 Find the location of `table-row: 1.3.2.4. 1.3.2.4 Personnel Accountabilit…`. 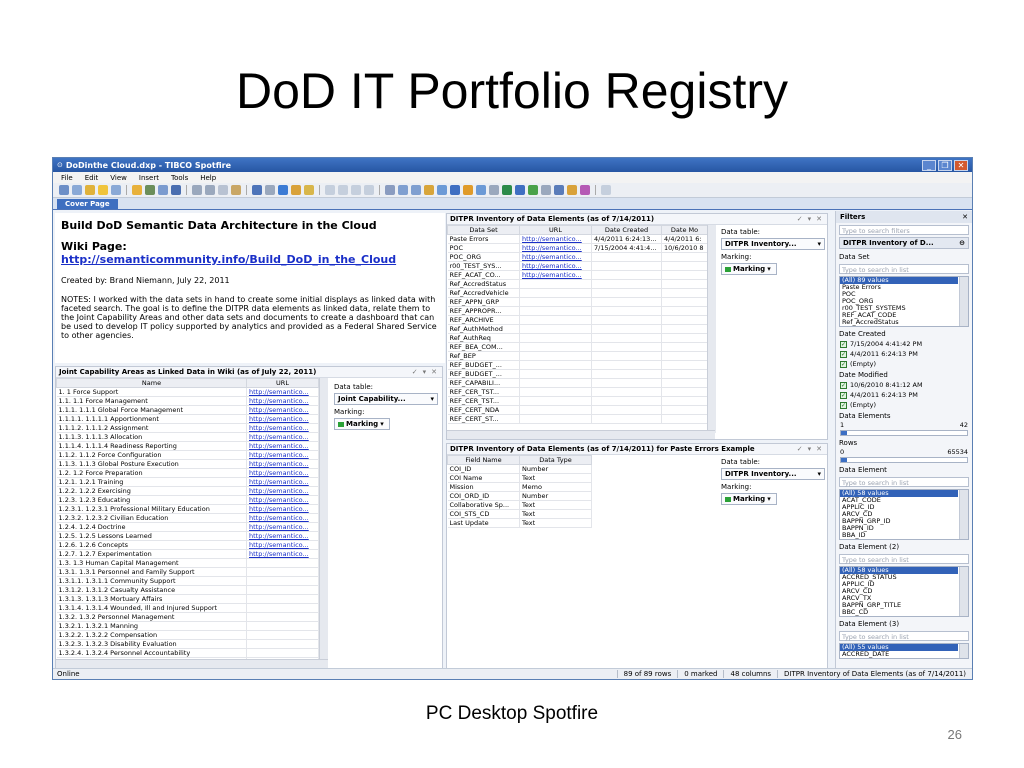

table-row: 1.3.2.4. 1.3.2.4 Personnel Accountabilit… is located at coordinates (187, 653).